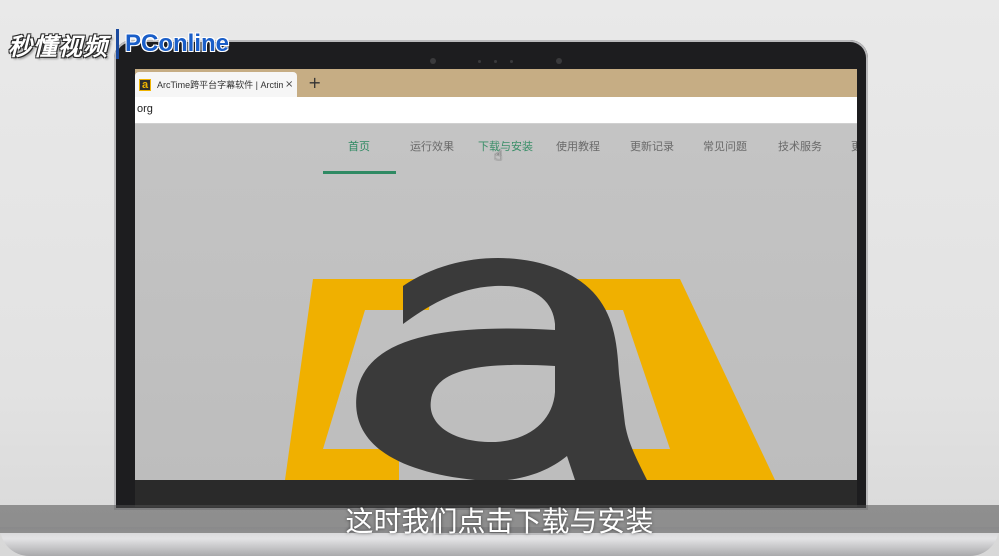 The width and height of the screenshot is (999, 556). What do you see at coordinates (725, 146) in the screenshot?
I see `nav-item-faq: 常见问题` at bounding box center [725, 146].